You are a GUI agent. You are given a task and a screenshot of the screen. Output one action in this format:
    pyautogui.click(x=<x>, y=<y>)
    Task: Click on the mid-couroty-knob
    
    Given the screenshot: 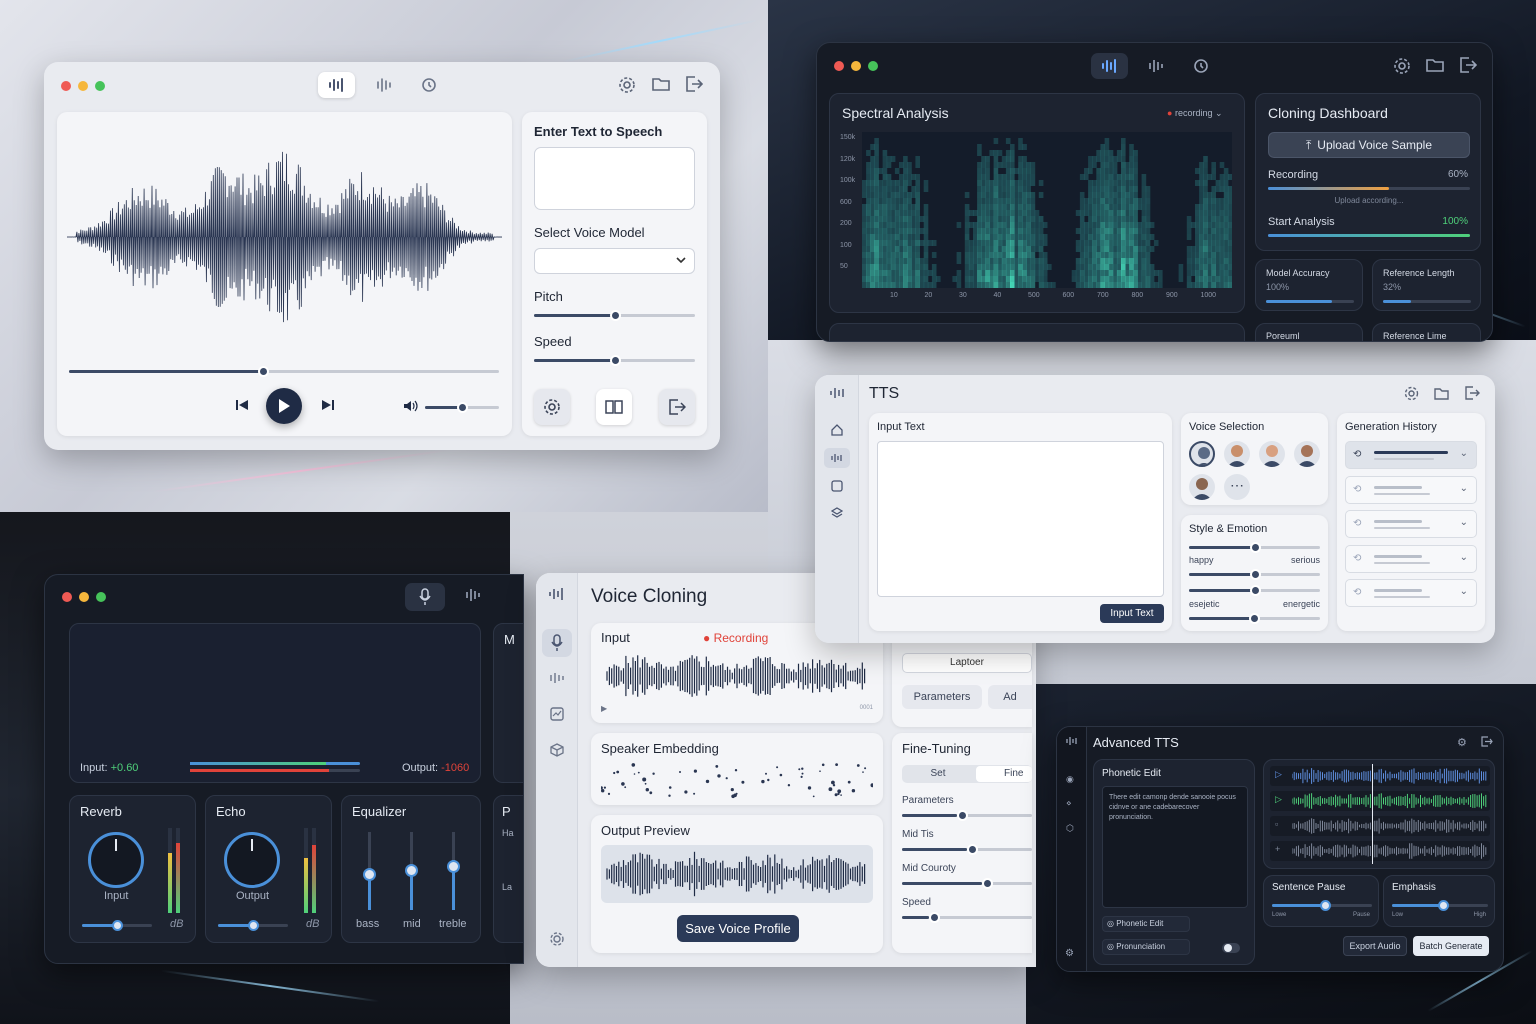 What is the action you would take?
    pyautogui.click(x=987, y=883)
    